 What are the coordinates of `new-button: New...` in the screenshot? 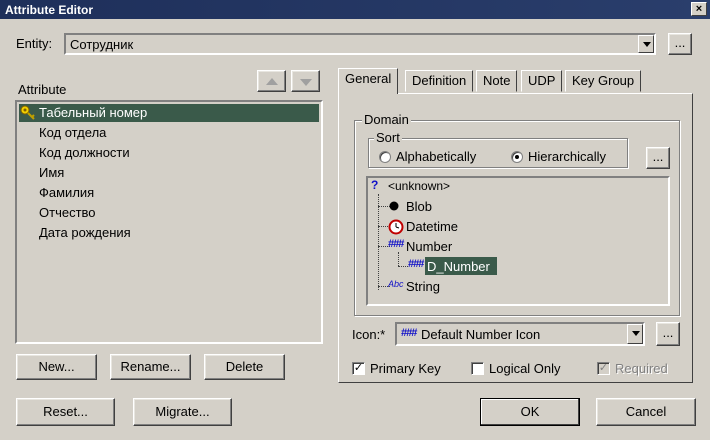 It's located at (56, 367).